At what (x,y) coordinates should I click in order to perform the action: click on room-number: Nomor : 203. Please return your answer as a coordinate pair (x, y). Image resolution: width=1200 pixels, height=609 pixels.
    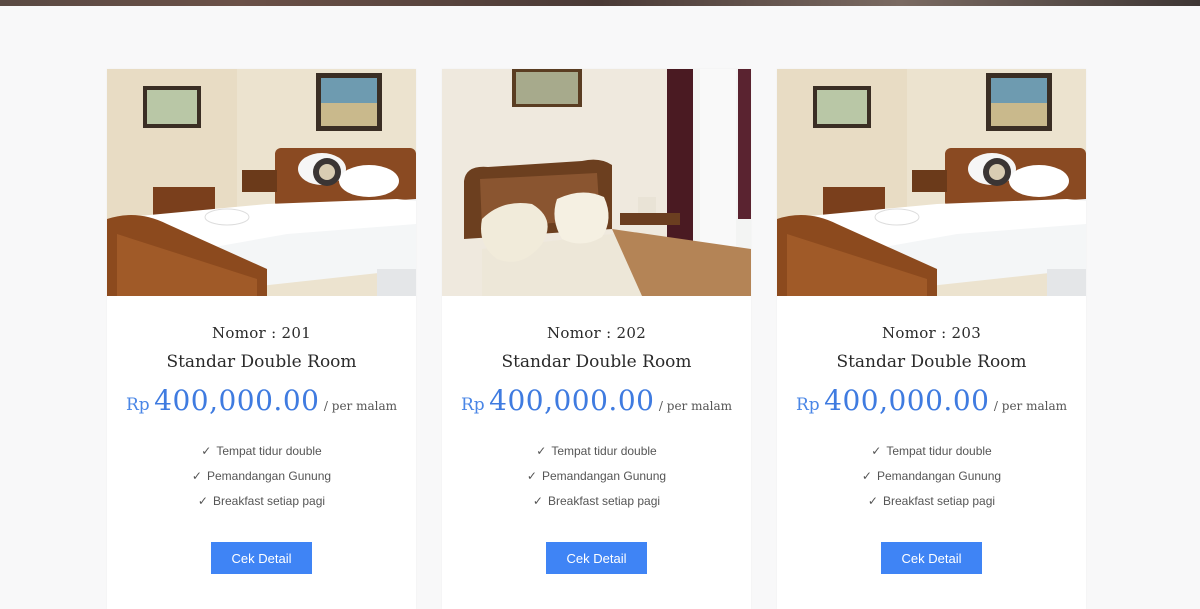
    Looking at the image, I should click on (931, 333).